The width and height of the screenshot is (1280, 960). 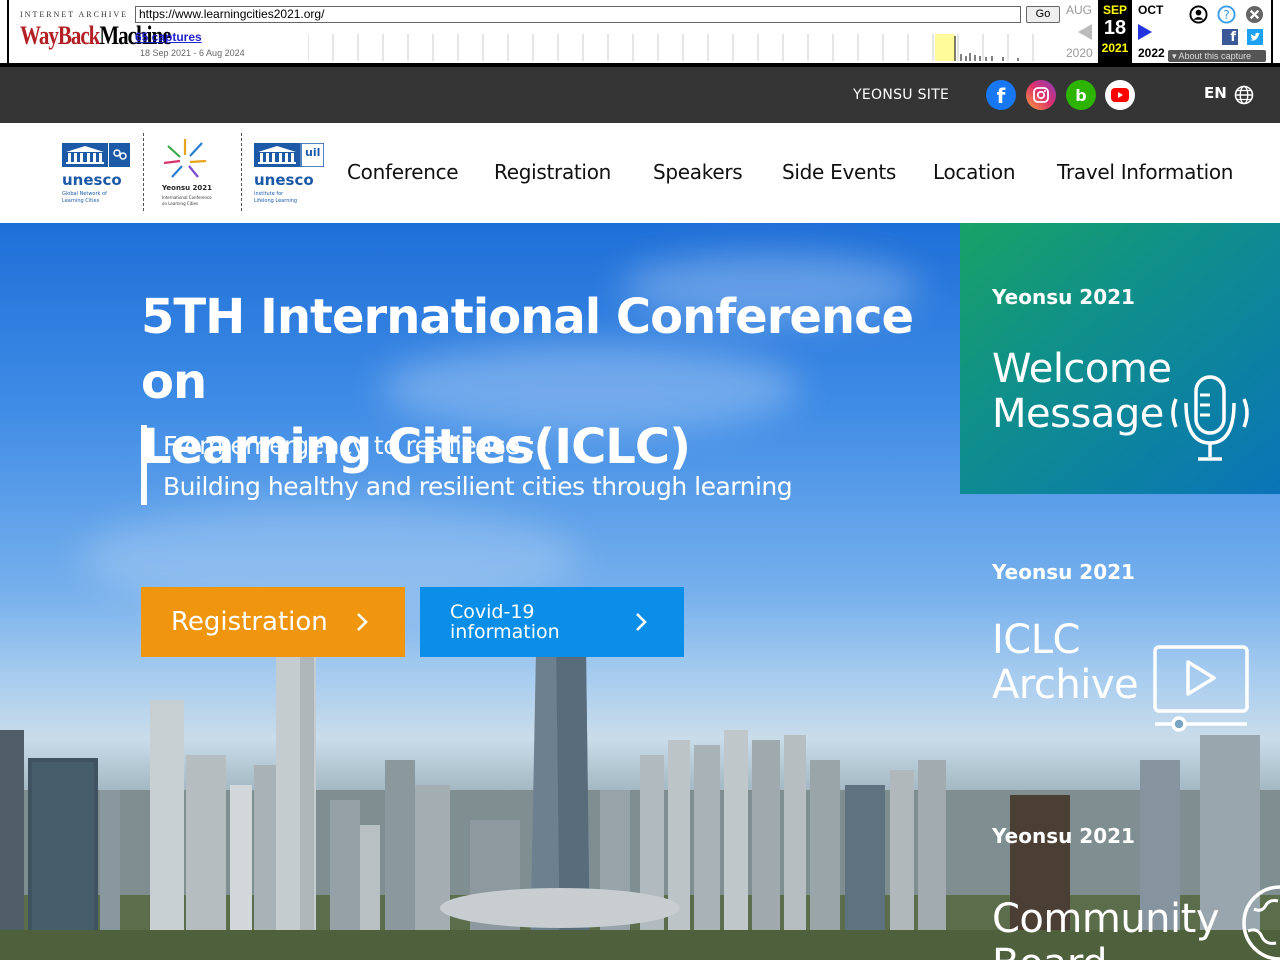 I want to click on archive-title-line2: Archive, so click(x=1065, y=685).